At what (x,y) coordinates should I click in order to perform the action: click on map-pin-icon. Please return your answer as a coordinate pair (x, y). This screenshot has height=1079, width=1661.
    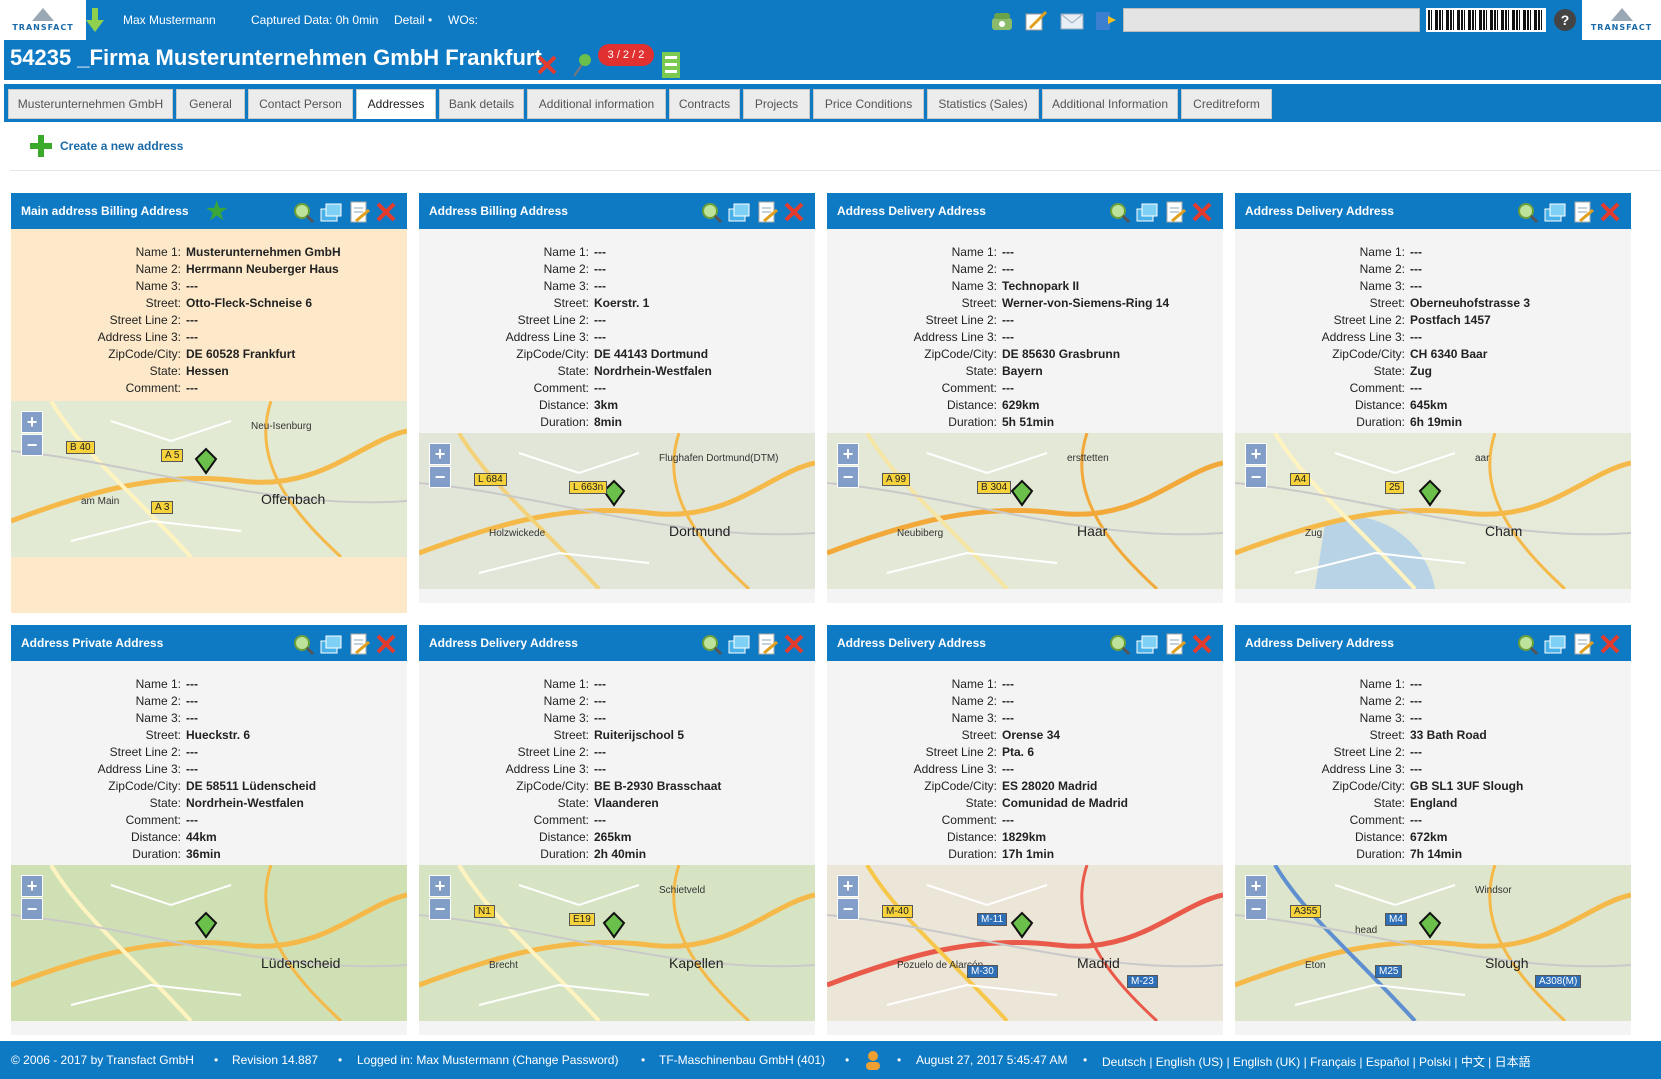
    Looking at the image, I should click on (581, 65).